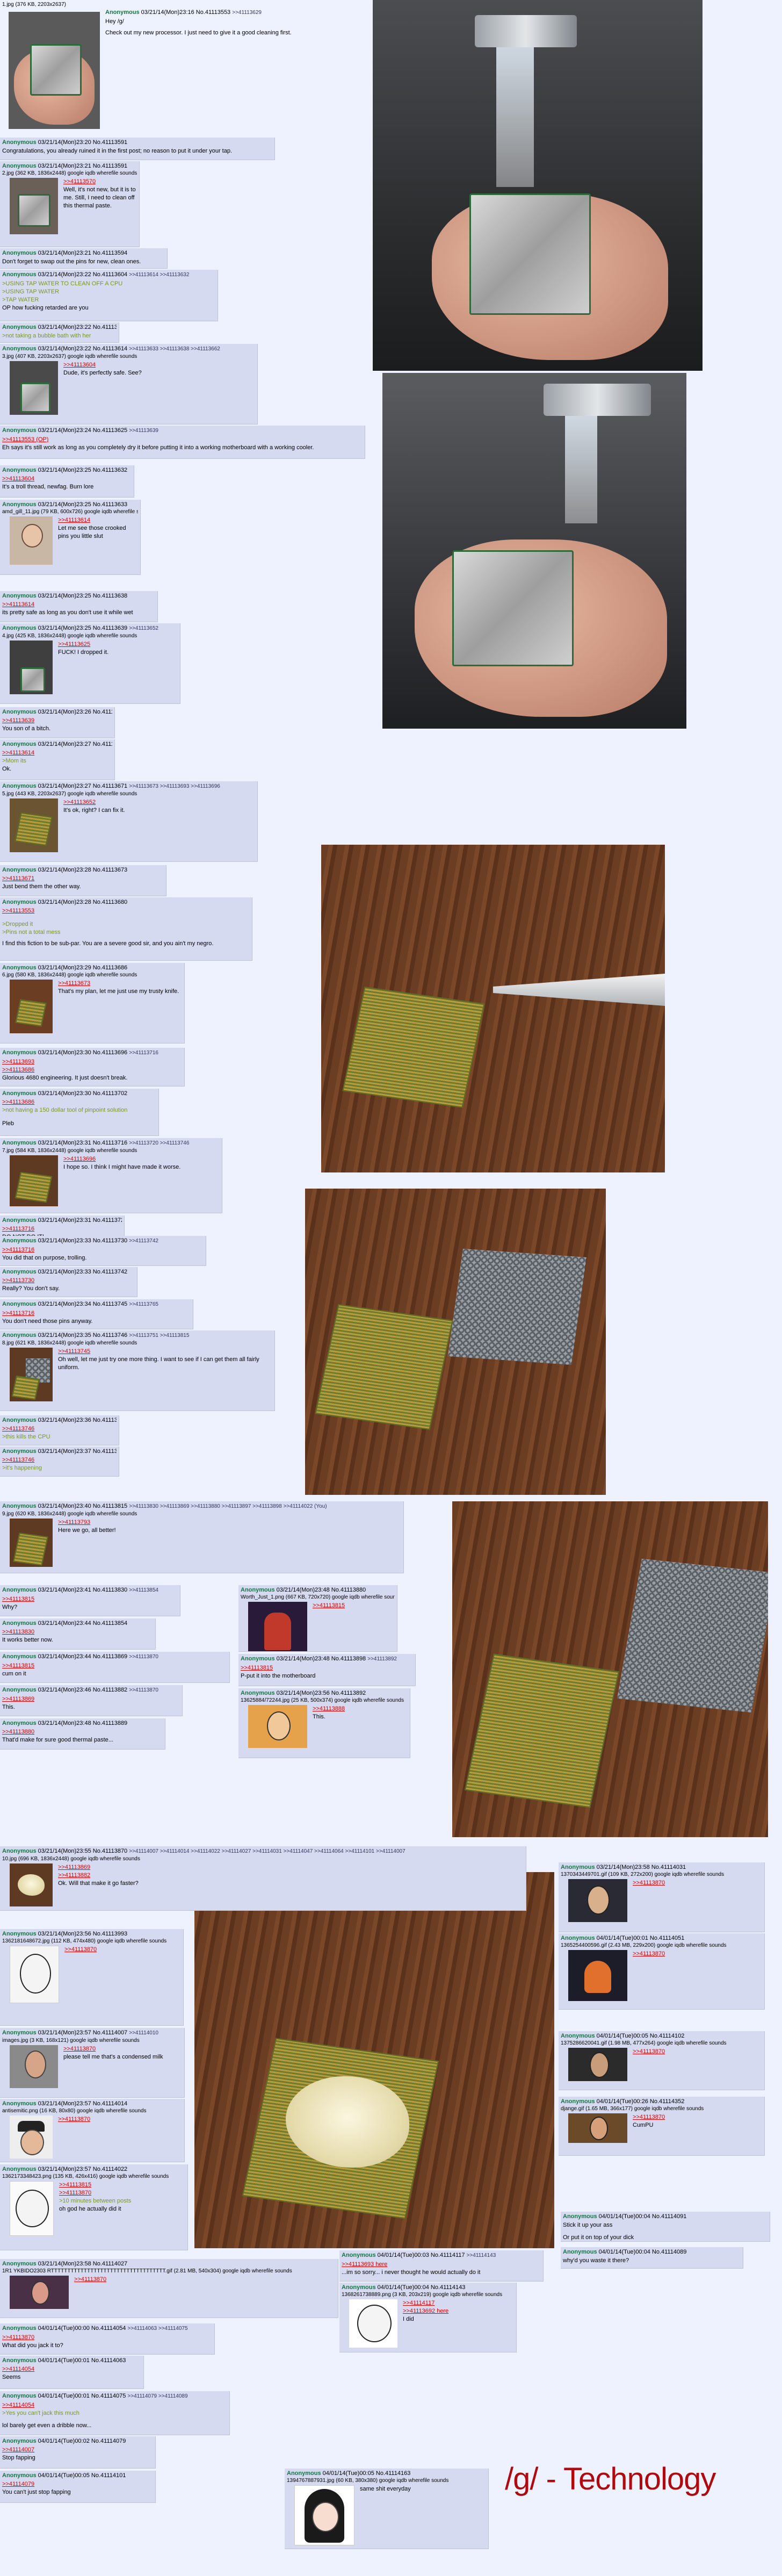 This screenshot has height=2576, width=782. What do you see at coordinates (83, 430) in the screenshot?
I see `post-meta: 03/21/14(Mon)23:24 No.41113625` at bounding box center [83, 430].